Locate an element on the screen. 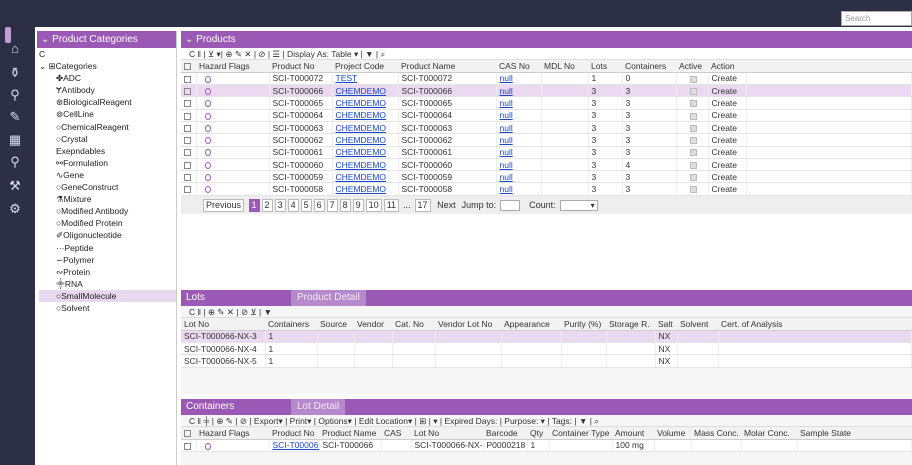 The image size is (912, 465). tree-root: ⌄ ⊞Categories is located at coordinates (107, 66).